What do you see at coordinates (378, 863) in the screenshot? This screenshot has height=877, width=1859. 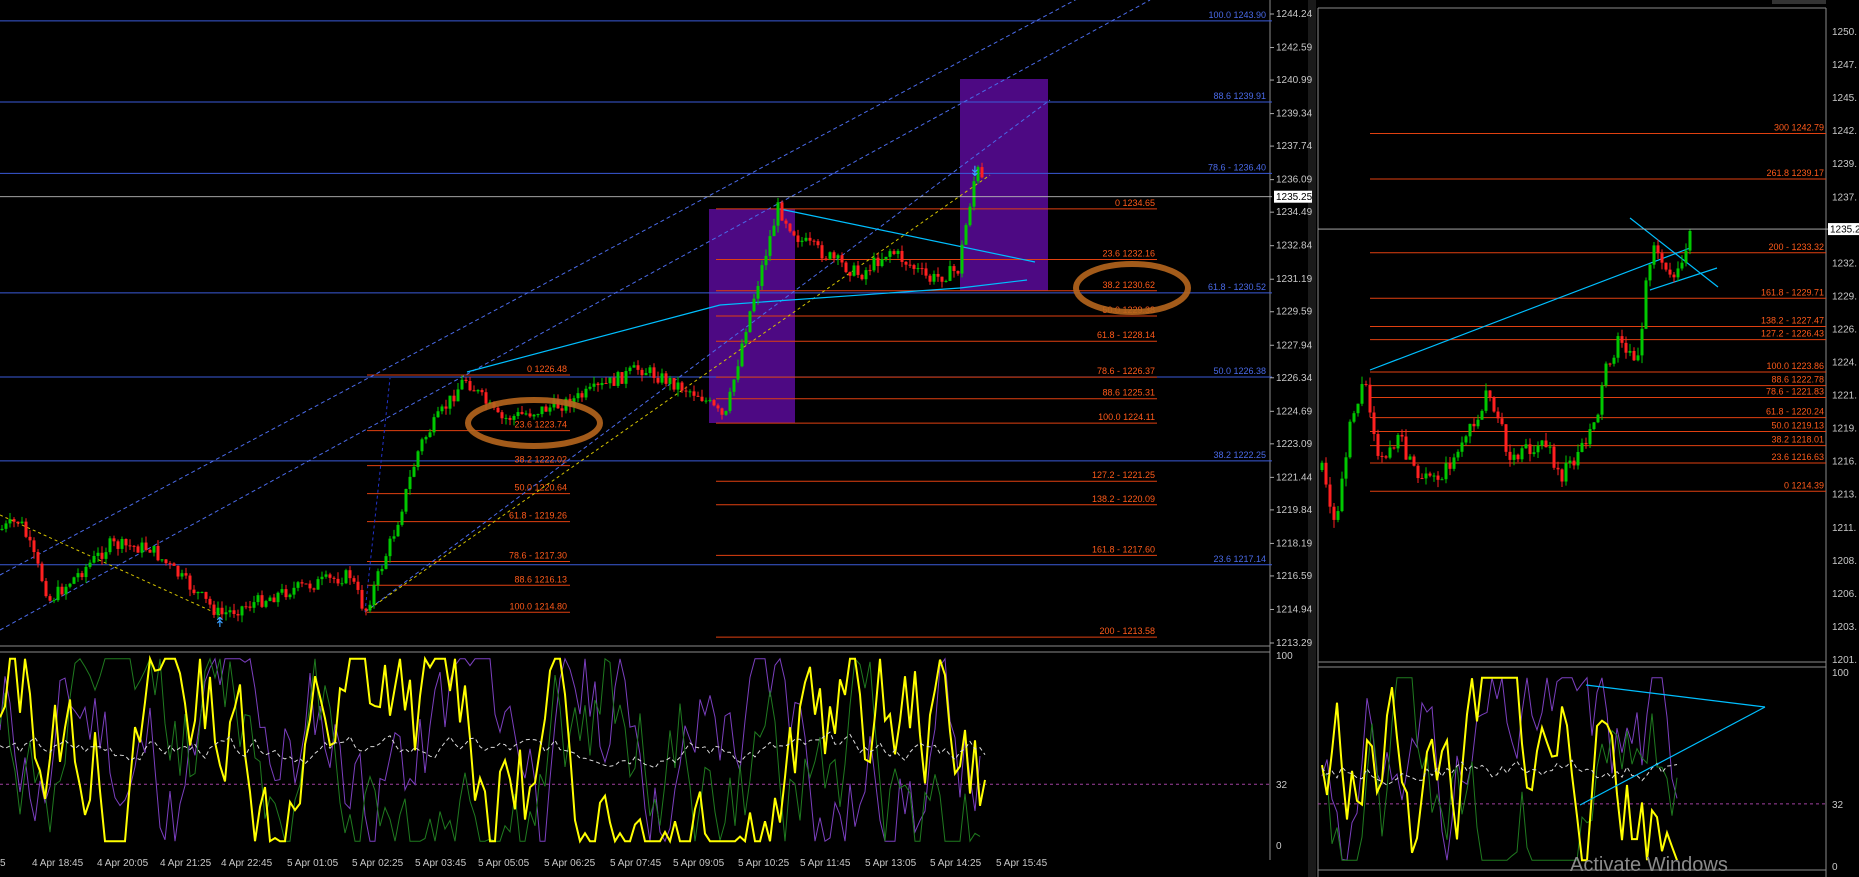 I see `x-axis-label: 5 Apr 02:25` at bounding box center [378, 863].